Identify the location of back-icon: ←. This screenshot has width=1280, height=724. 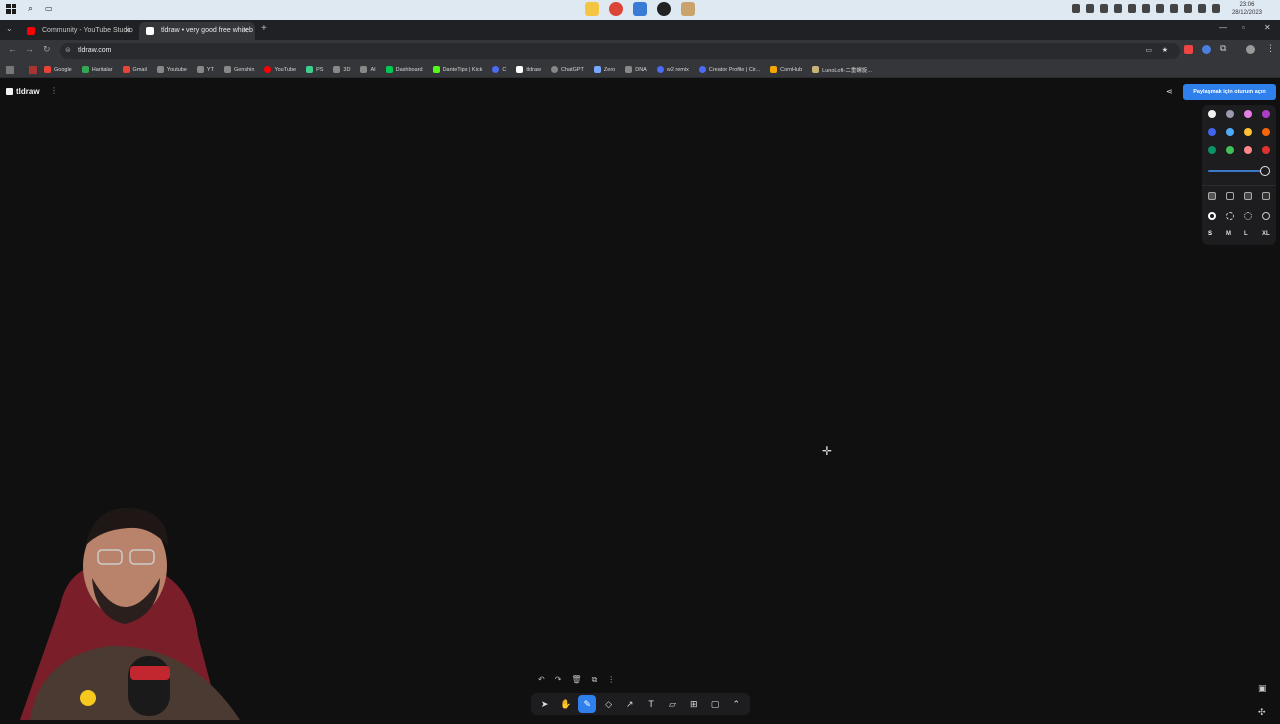
(12, 49).